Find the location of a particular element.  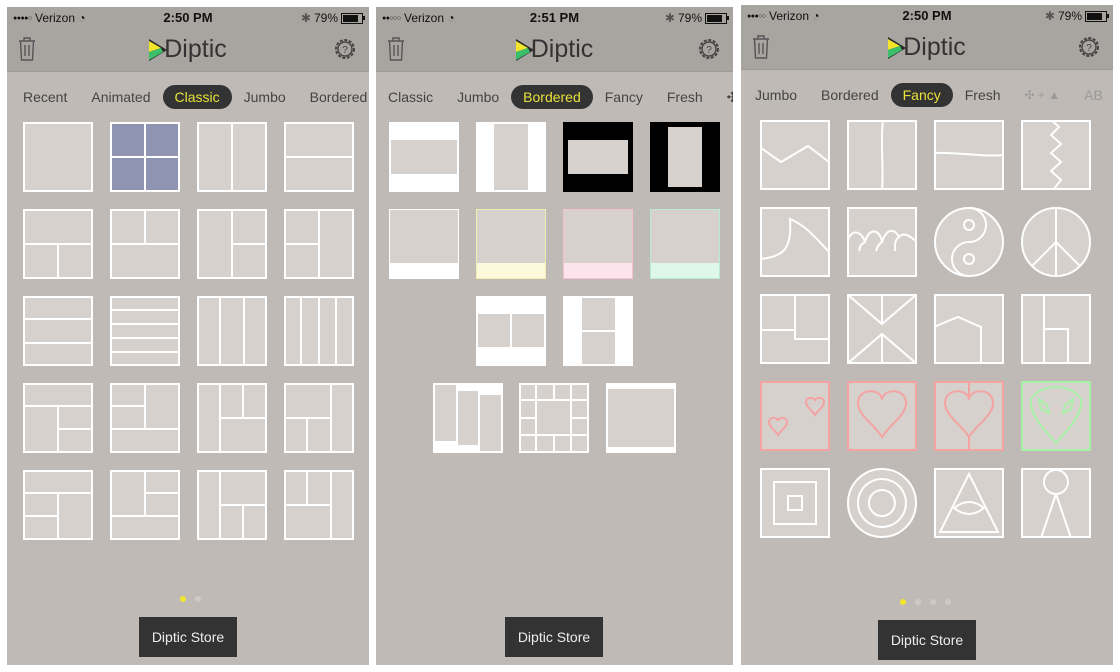

tab-0: Recent is located at coordinates (45, 97).